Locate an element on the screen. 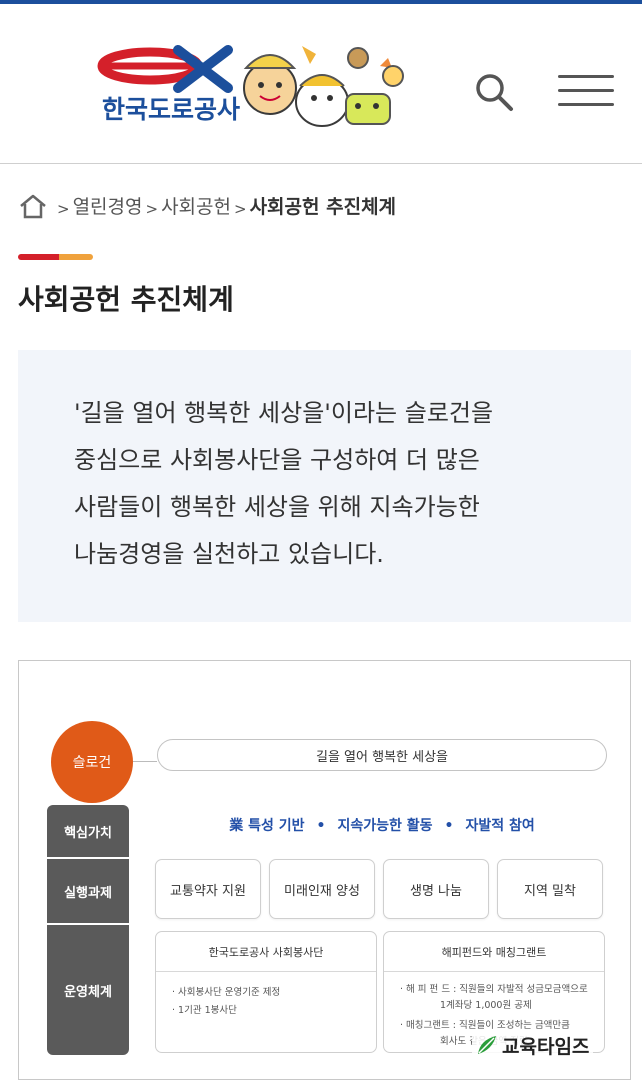 The height and width of the screenshot is (1080, 642). intro-line: 사람들이 행복한 세상을 위해 지속가능한 is located at coordinates (277, 507).